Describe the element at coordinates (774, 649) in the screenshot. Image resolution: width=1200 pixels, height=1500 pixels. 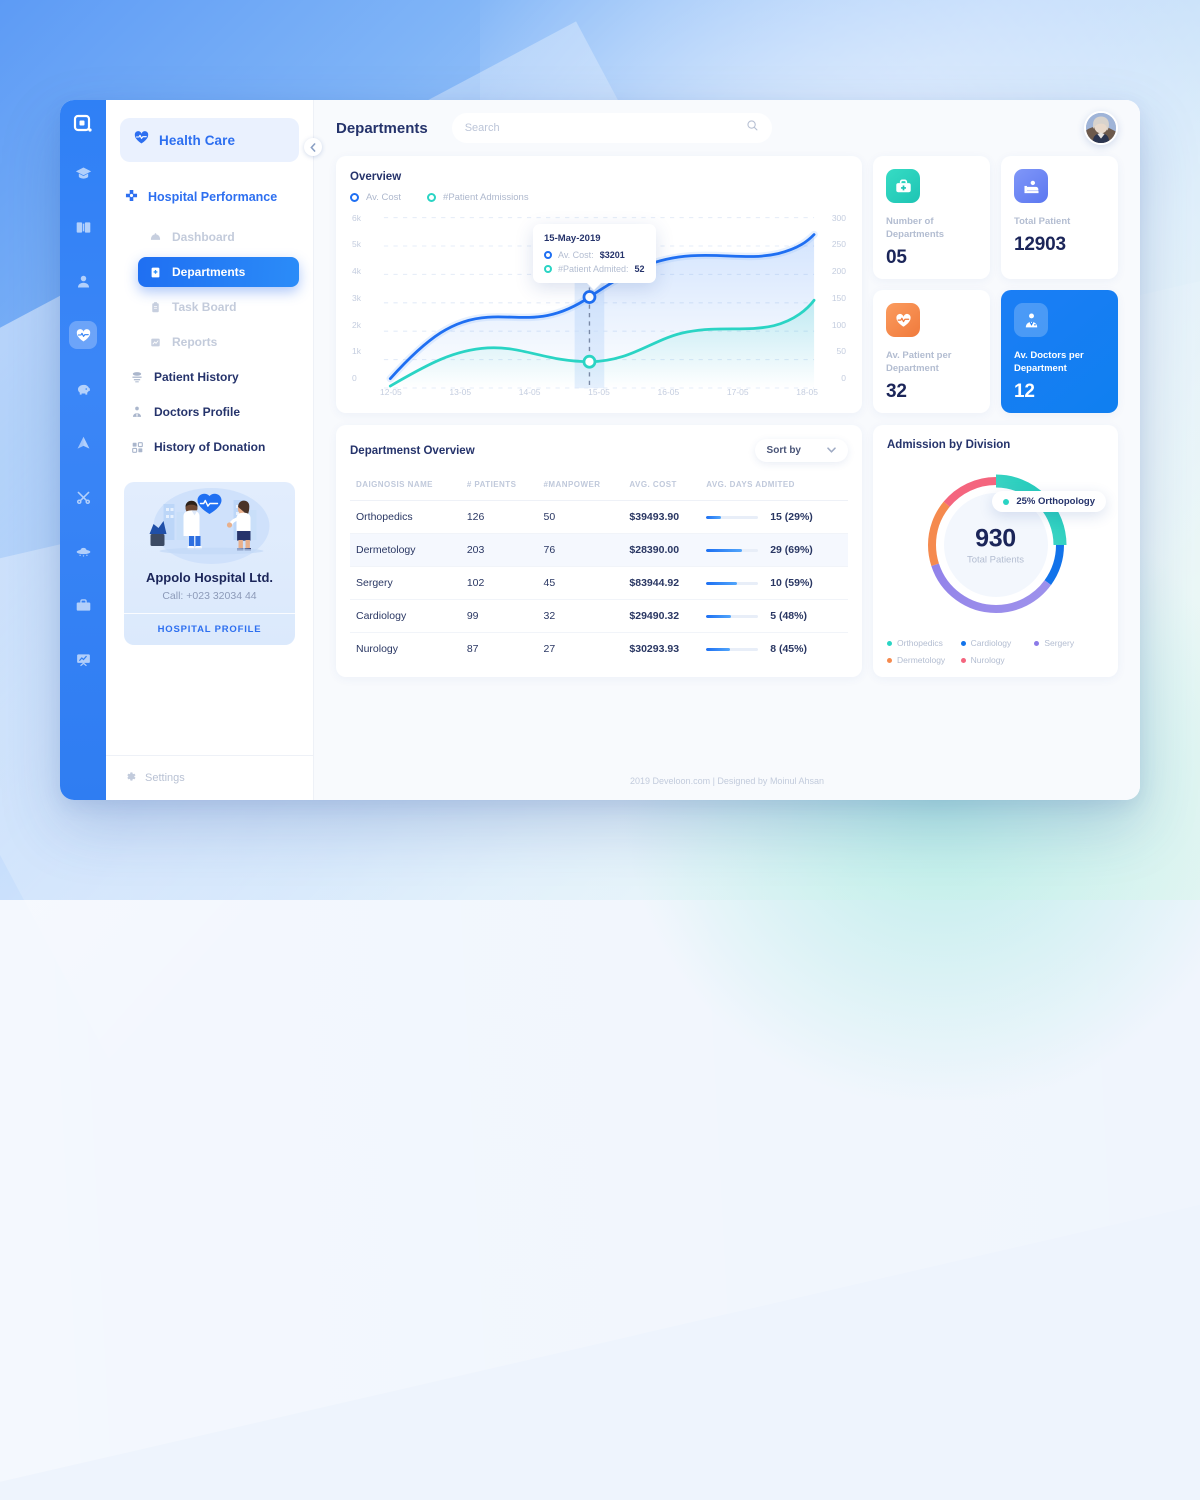
I see `cell-avg-days: 8 (45%)` at that location.